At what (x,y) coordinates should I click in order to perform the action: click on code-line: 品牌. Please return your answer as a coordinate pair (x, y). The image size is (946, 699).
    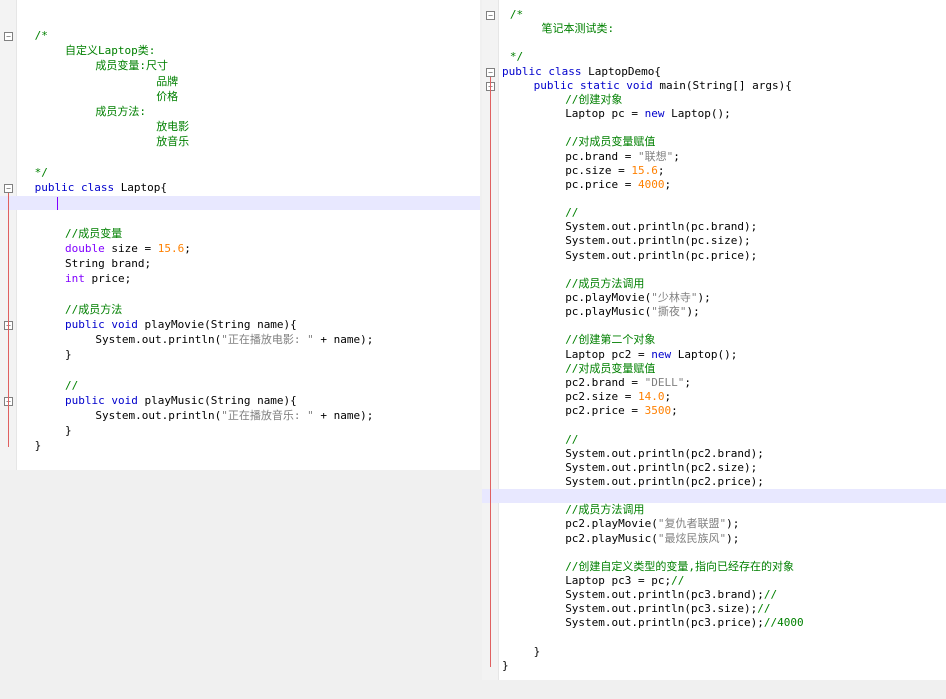
    Looking at the image, I should click on (240, 82).